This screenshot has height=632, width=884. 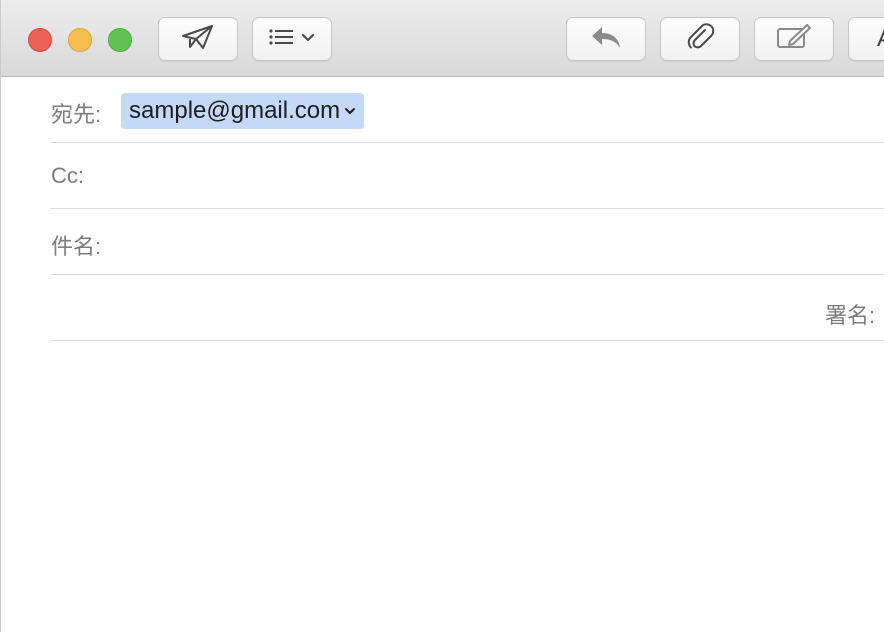 I want to click on subject-input, so click(x=502, y=244).